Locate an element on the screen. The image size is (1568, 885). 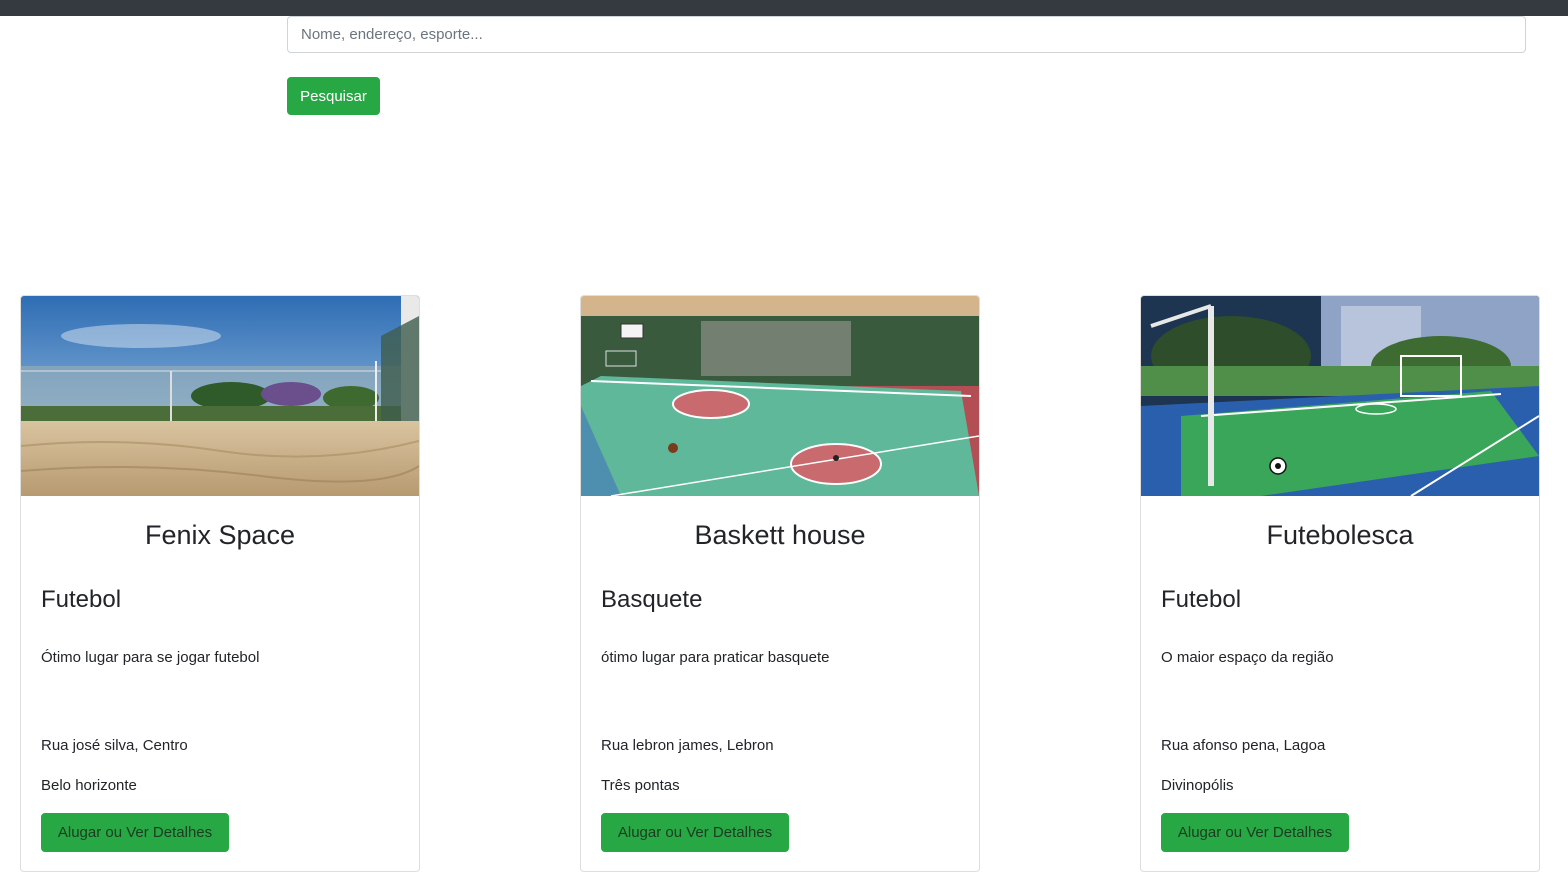
venue-address: Rua josé silva, Centro is located at coordinates (114, 745).